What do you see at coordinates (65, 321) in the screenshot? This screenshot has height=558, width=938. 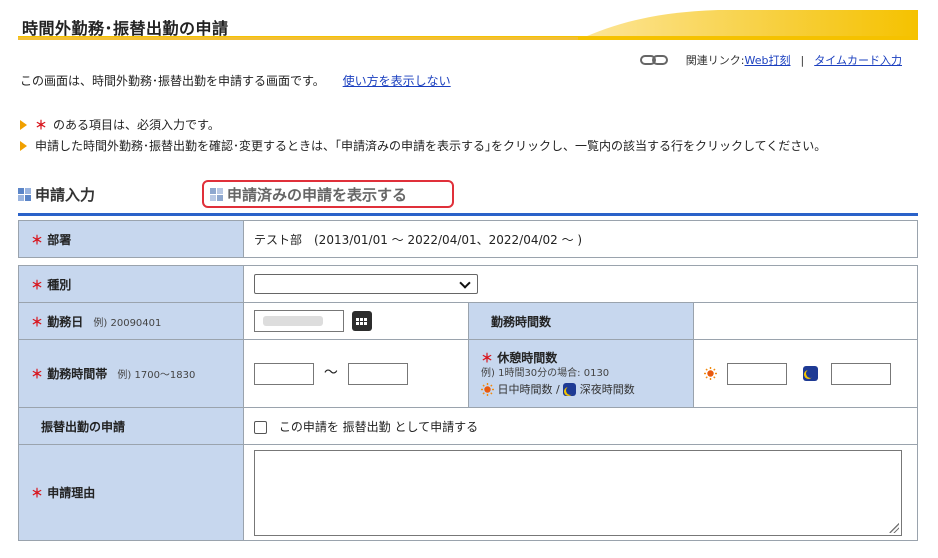 I see `work-date-label: 勤務日` at bounding box center [65, 321].